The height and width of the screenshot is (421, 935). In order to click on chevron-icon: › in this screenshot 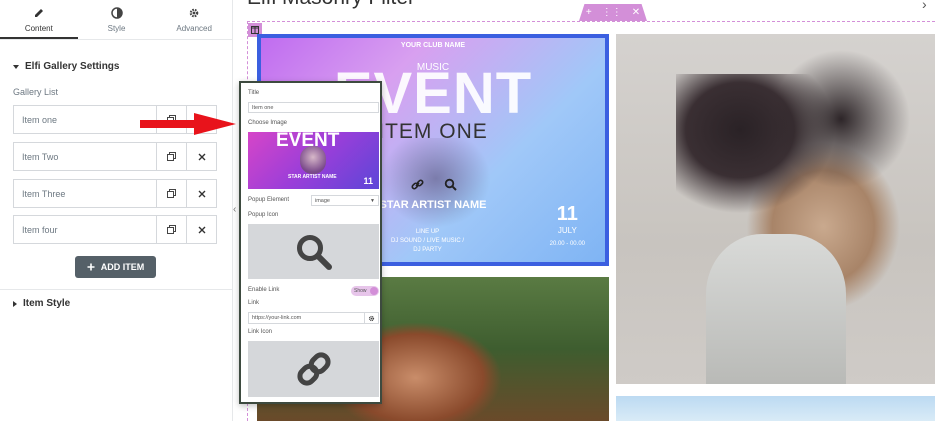, I will do `click(924, 6)`.